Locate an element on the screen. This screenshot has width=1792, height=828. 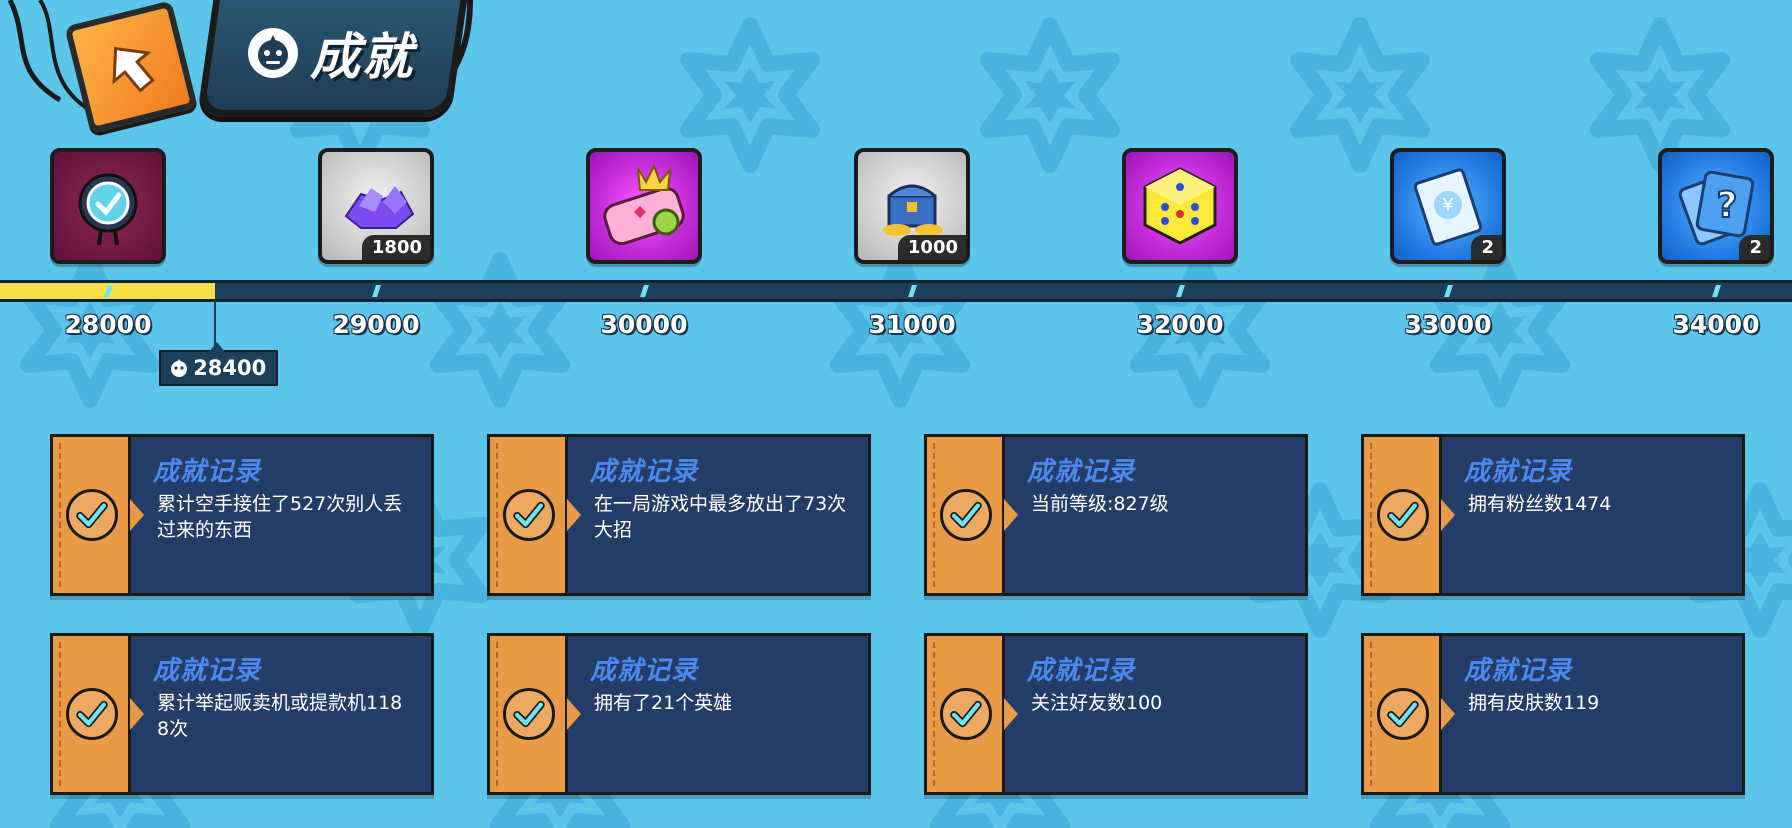
checked-avatar-icon is located at coordinates (108, 206).